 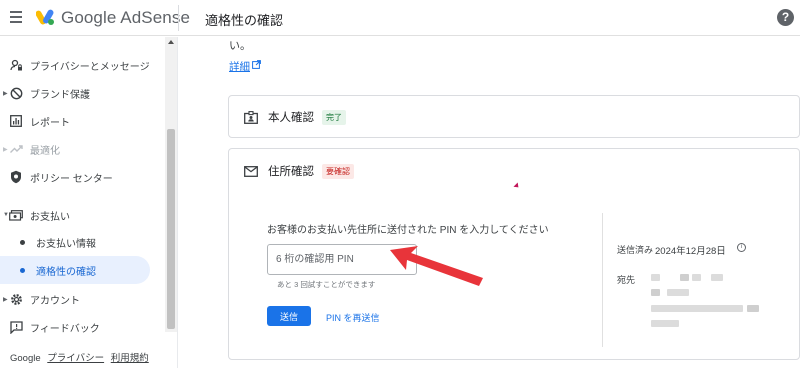 I want to click on identity-card-header: 本人確認 完了, so click(x=294, y=117).